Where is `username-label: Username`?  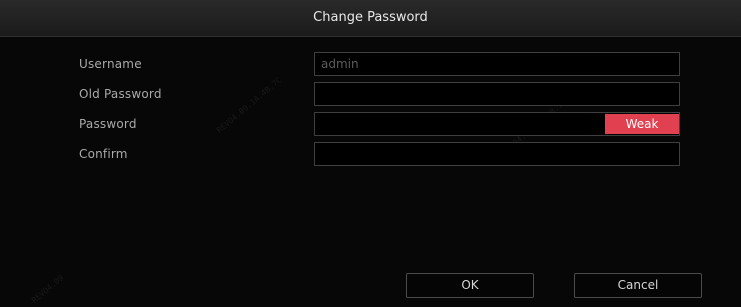 username-label: Username is located at coordinates (110, 64).